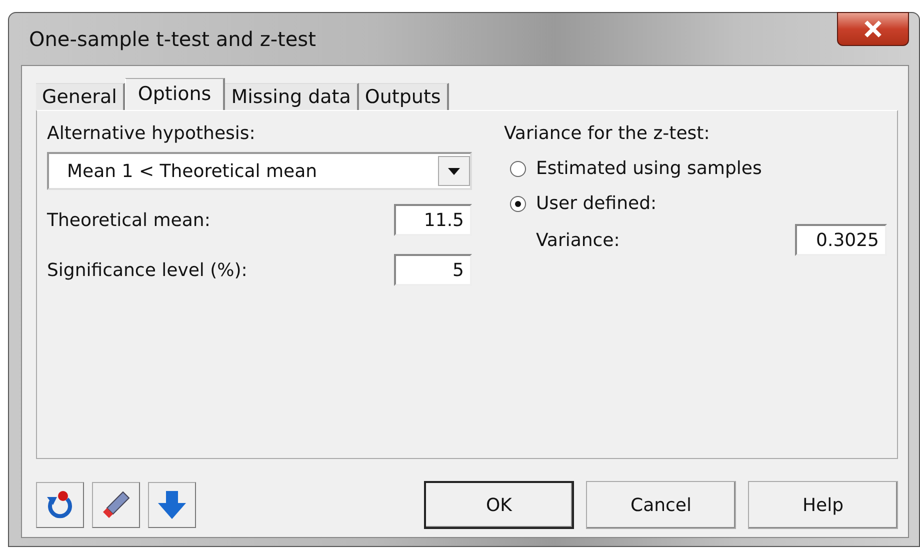  I want to click on input-field: 11.5, so click(433, 220).